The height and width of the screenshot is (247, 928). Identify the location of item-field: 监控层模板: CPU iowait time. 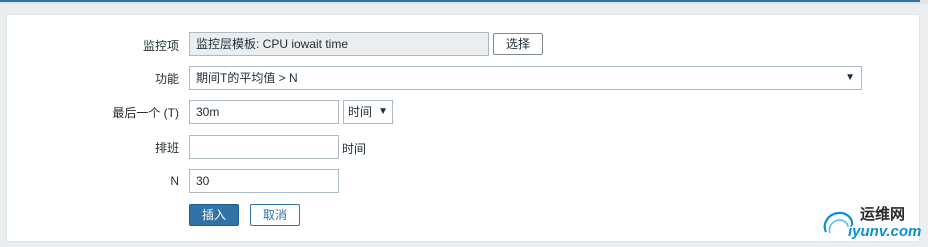
(339, 44).